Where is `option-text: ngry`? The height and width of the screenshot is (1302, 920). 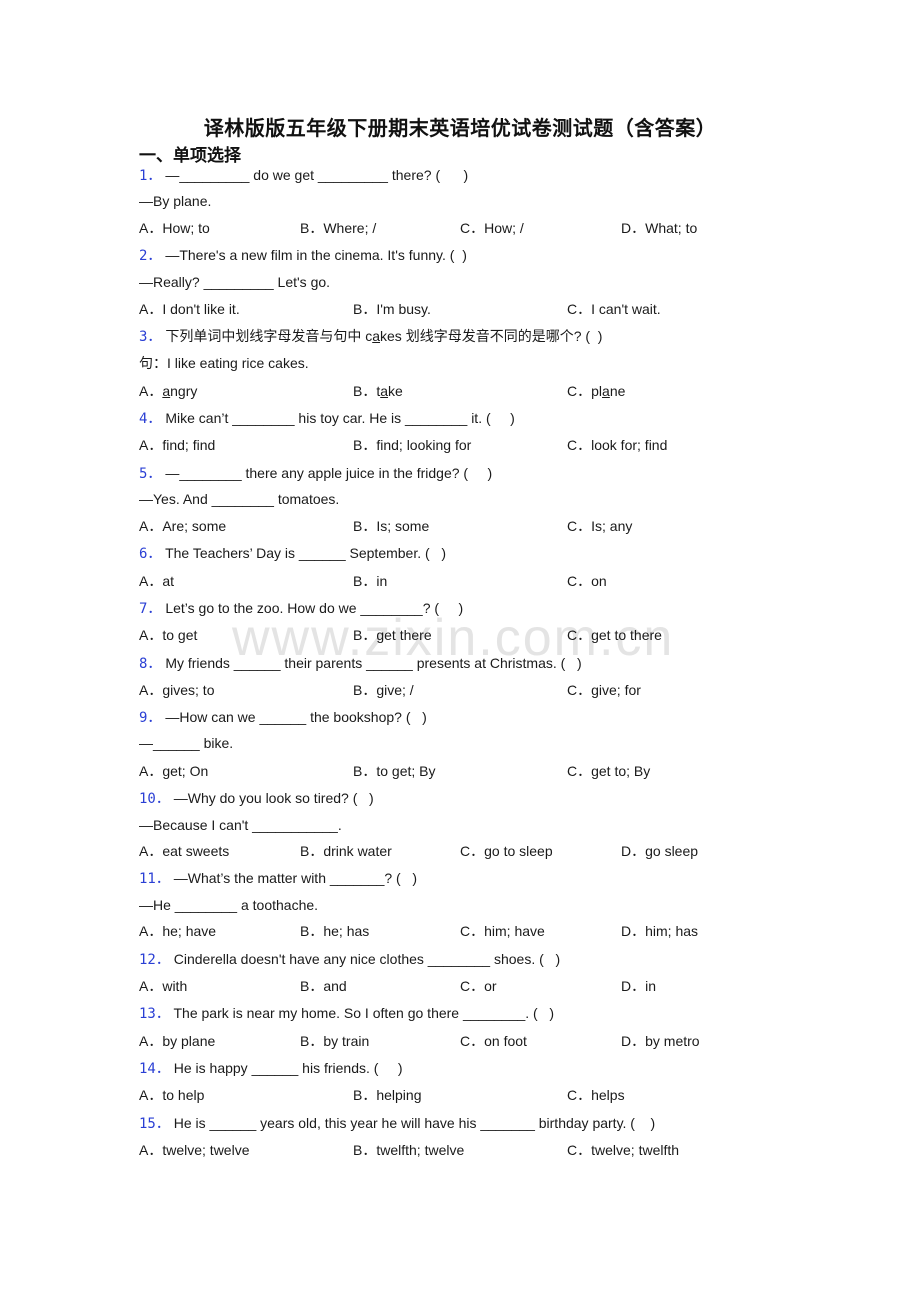 option-text: ngry is located at coordinates (184, 391).